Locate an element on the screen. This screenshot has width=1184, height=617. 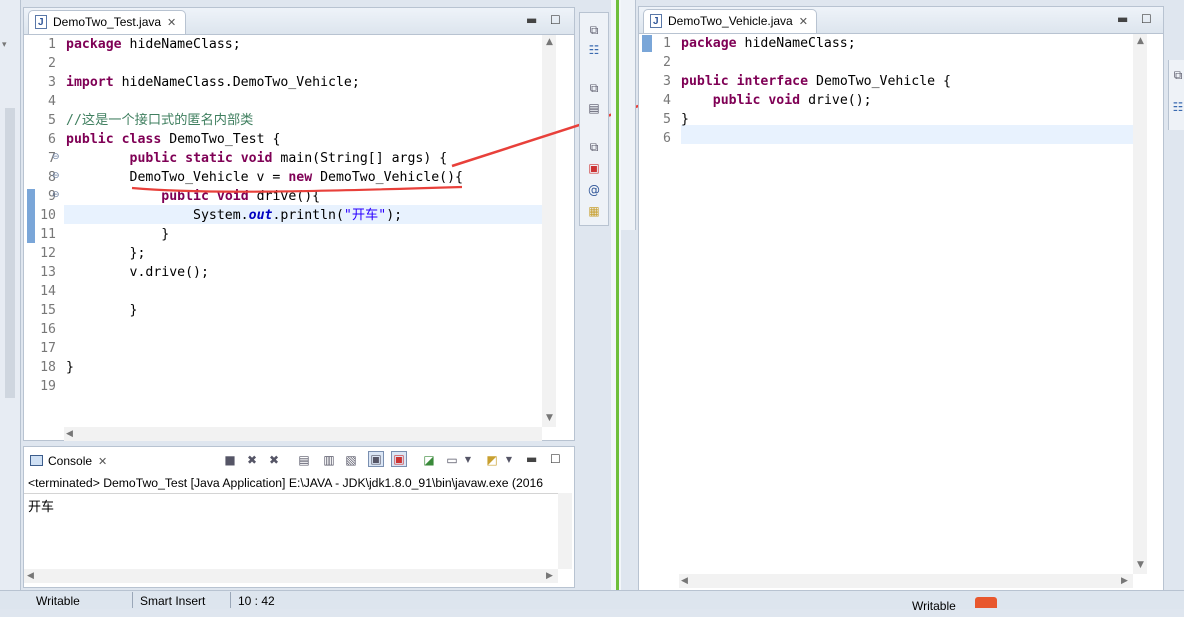
status-logo-icon is located at coordinates (986, 602).